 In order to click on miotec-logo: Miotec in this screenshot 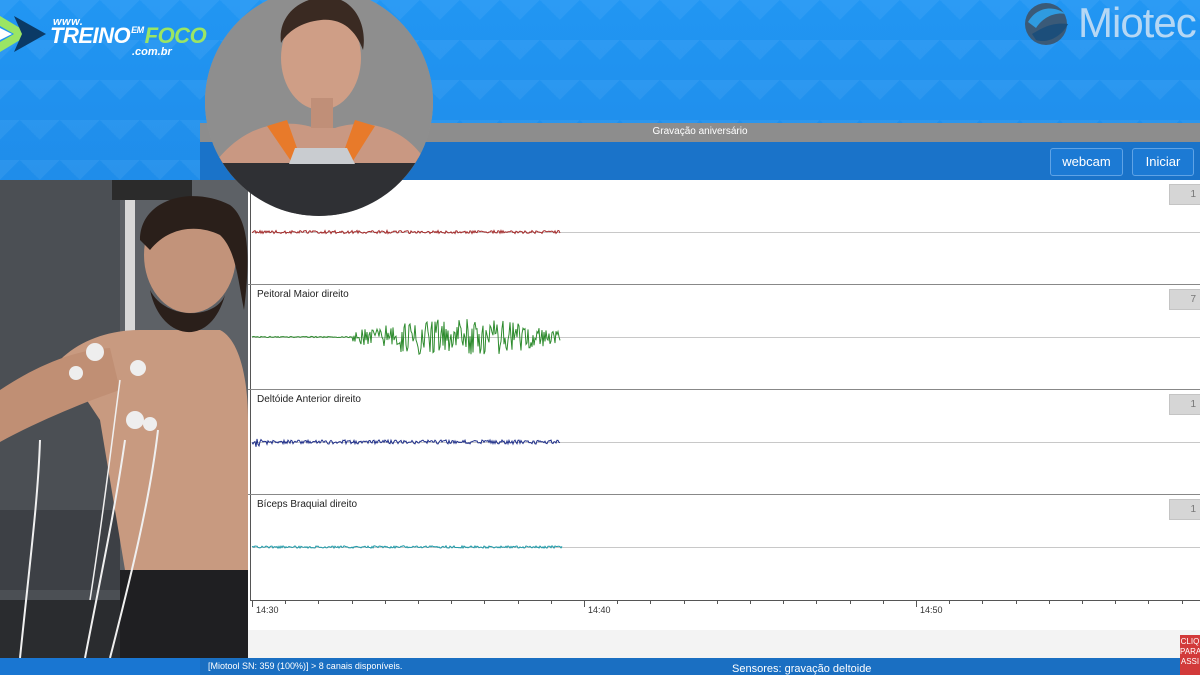, I will do `click(1111, 25)`.